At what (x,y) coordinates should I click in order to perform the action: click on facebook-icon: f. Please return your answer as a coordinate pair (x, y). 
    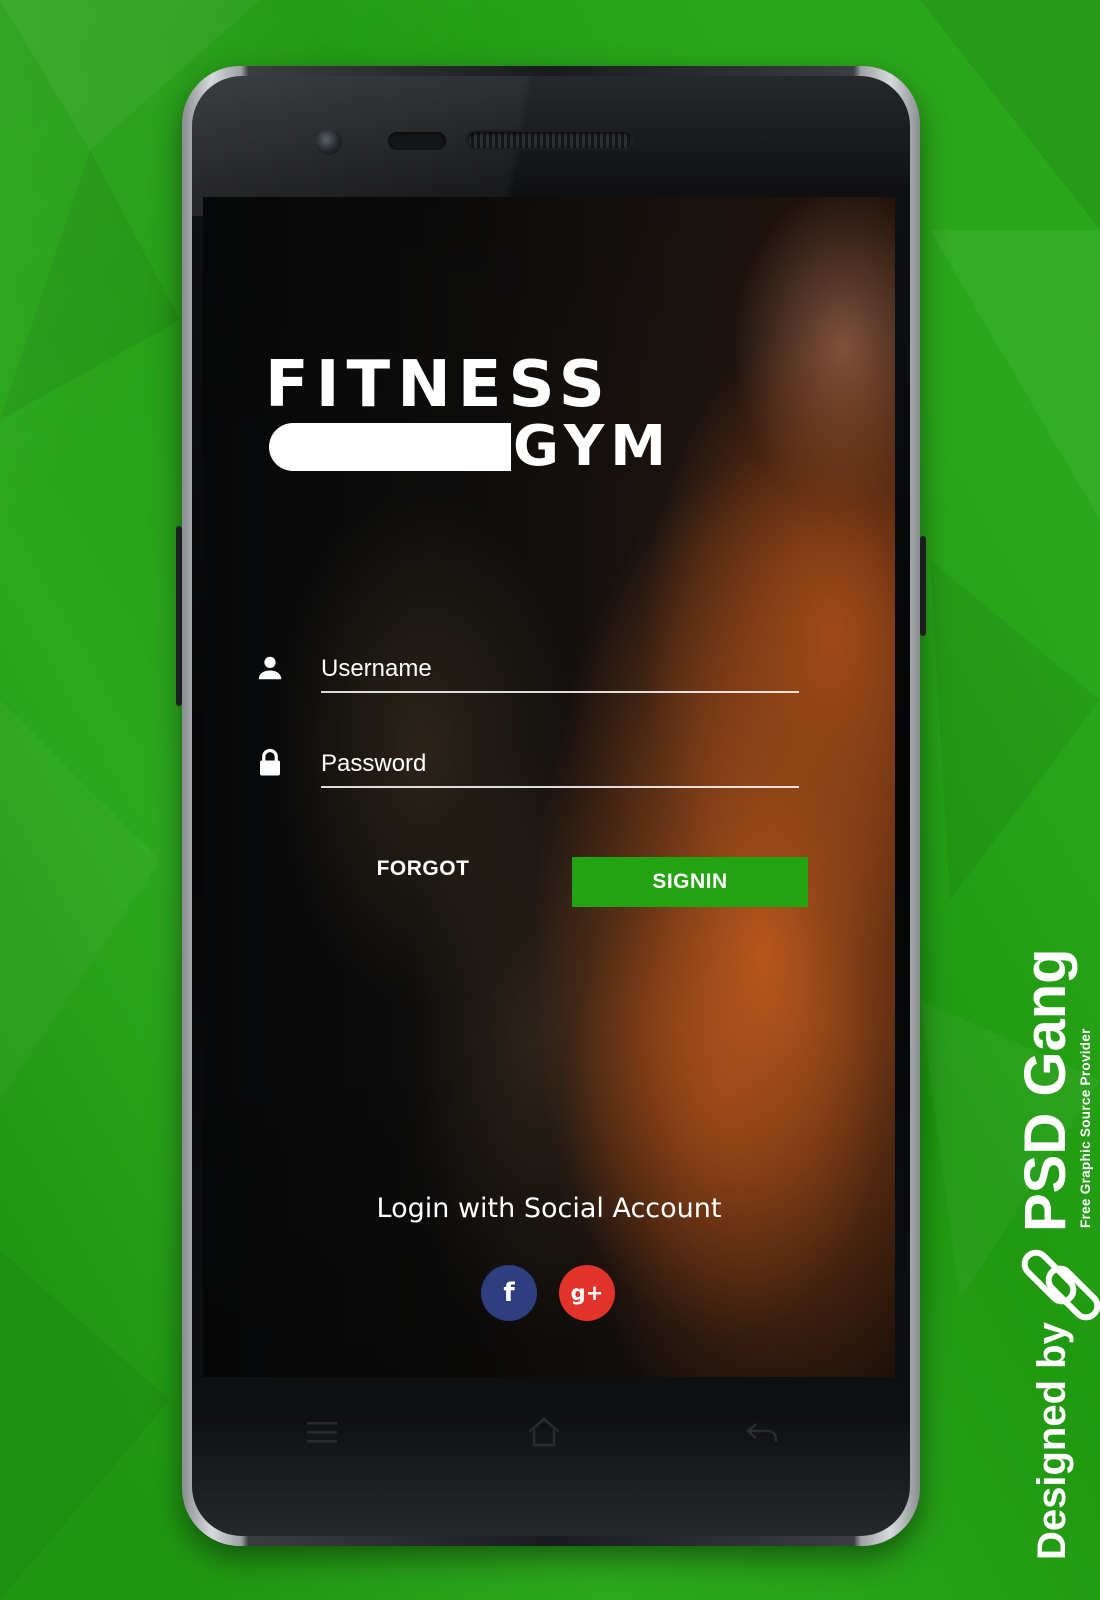
    Looking at the image, I should click on (509, 1293).